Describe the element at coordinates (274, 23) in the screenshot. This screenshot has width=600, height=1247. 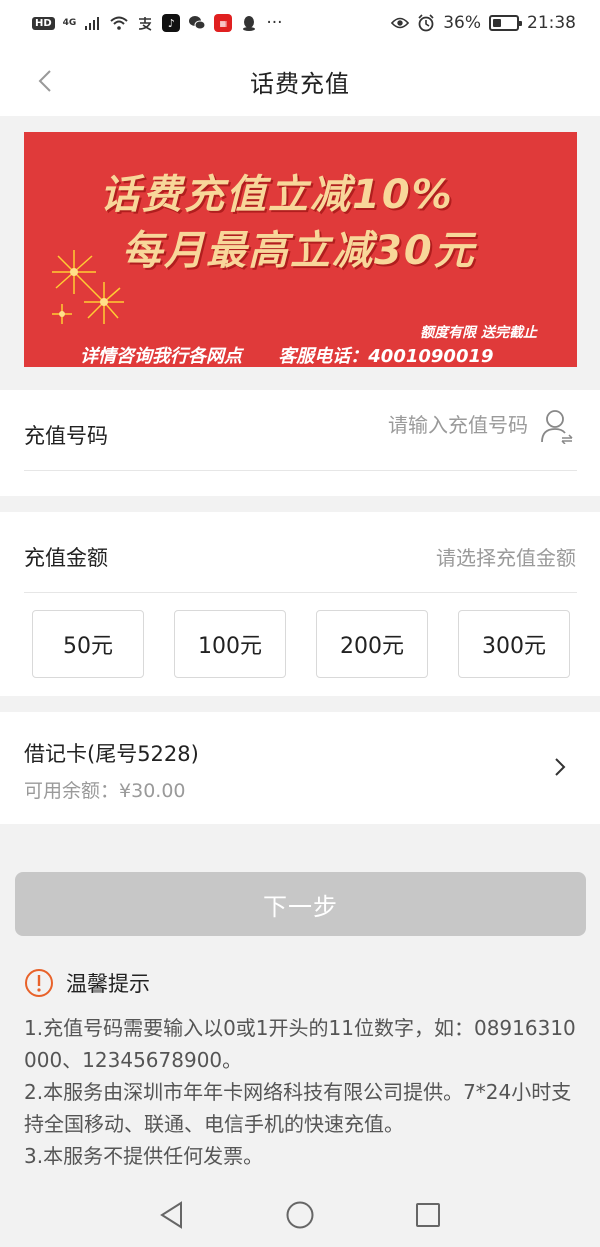
I see `overflow-indicator: ···` at that location.